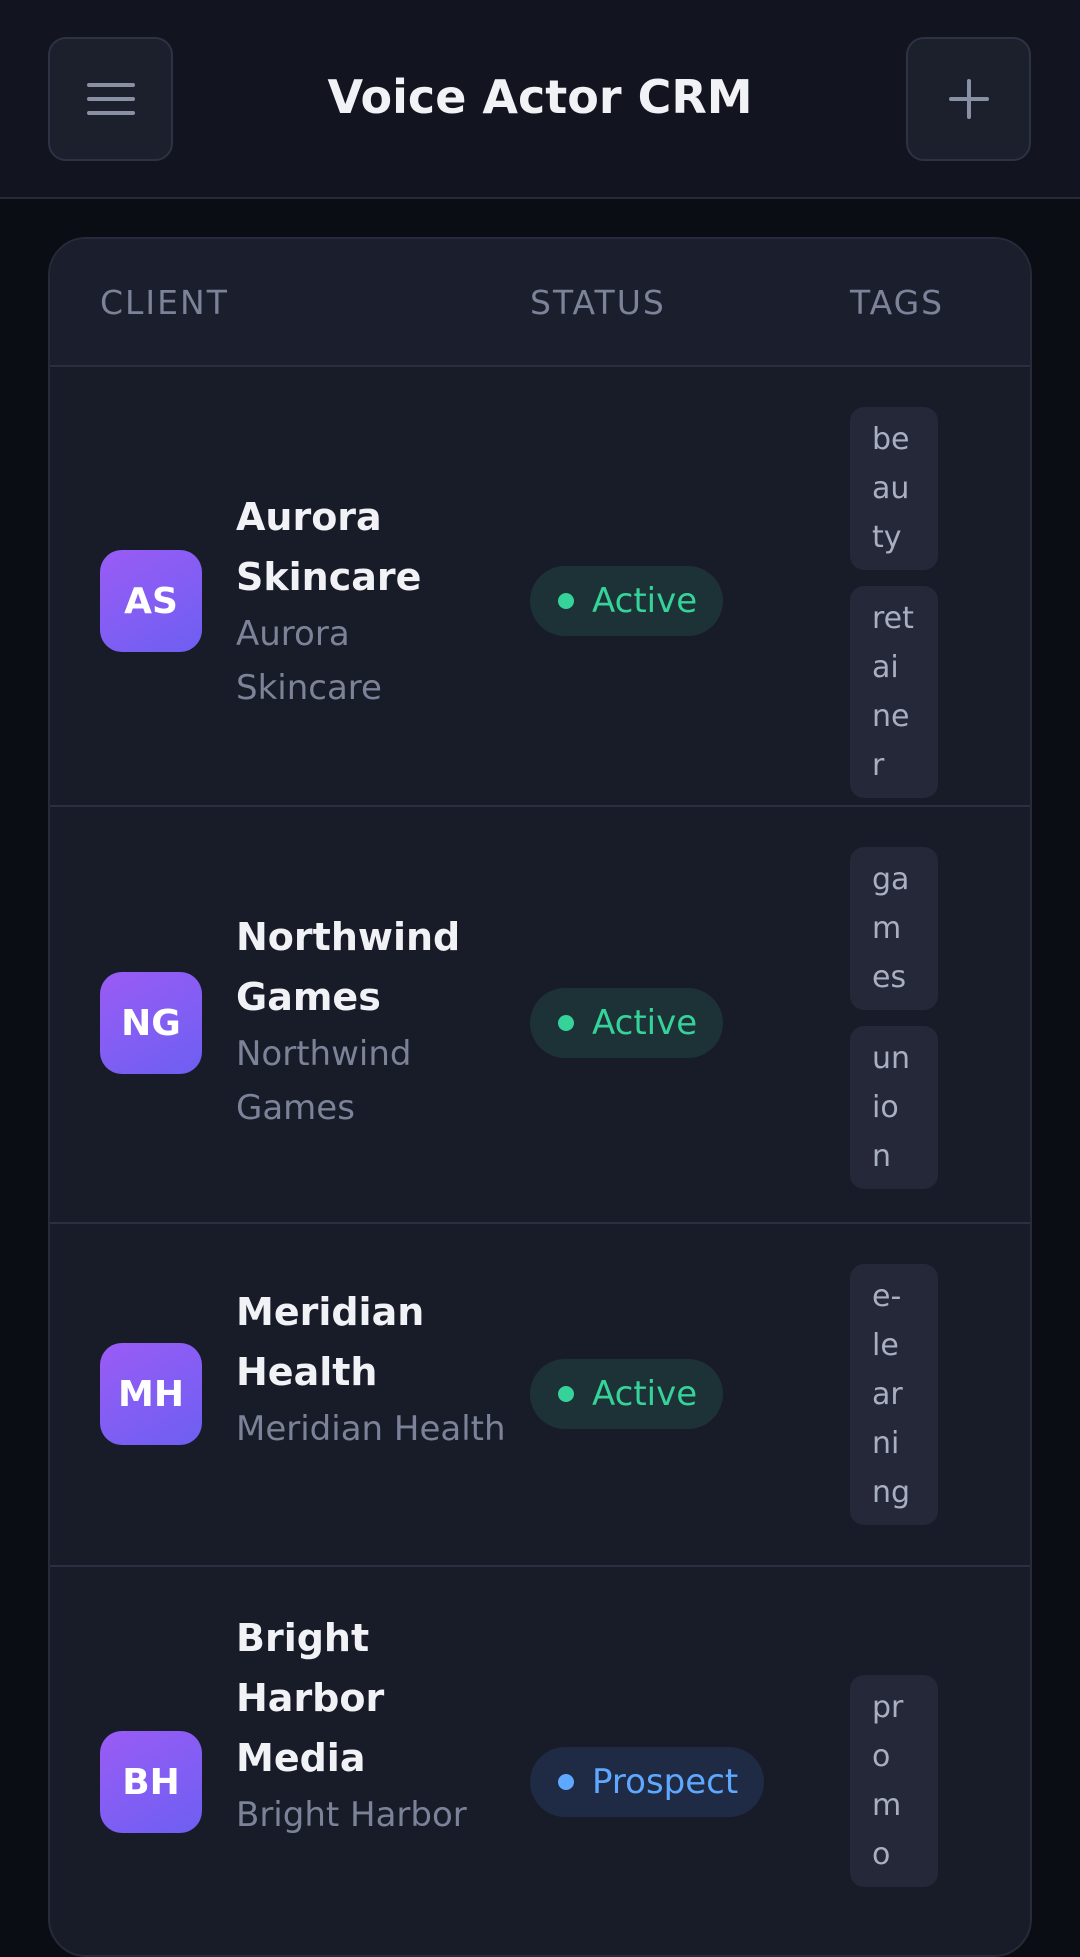 The height and width of the screenshot is (1957, 1080). I want to click on client-name: Aurora Skincare, so click(371, 547).